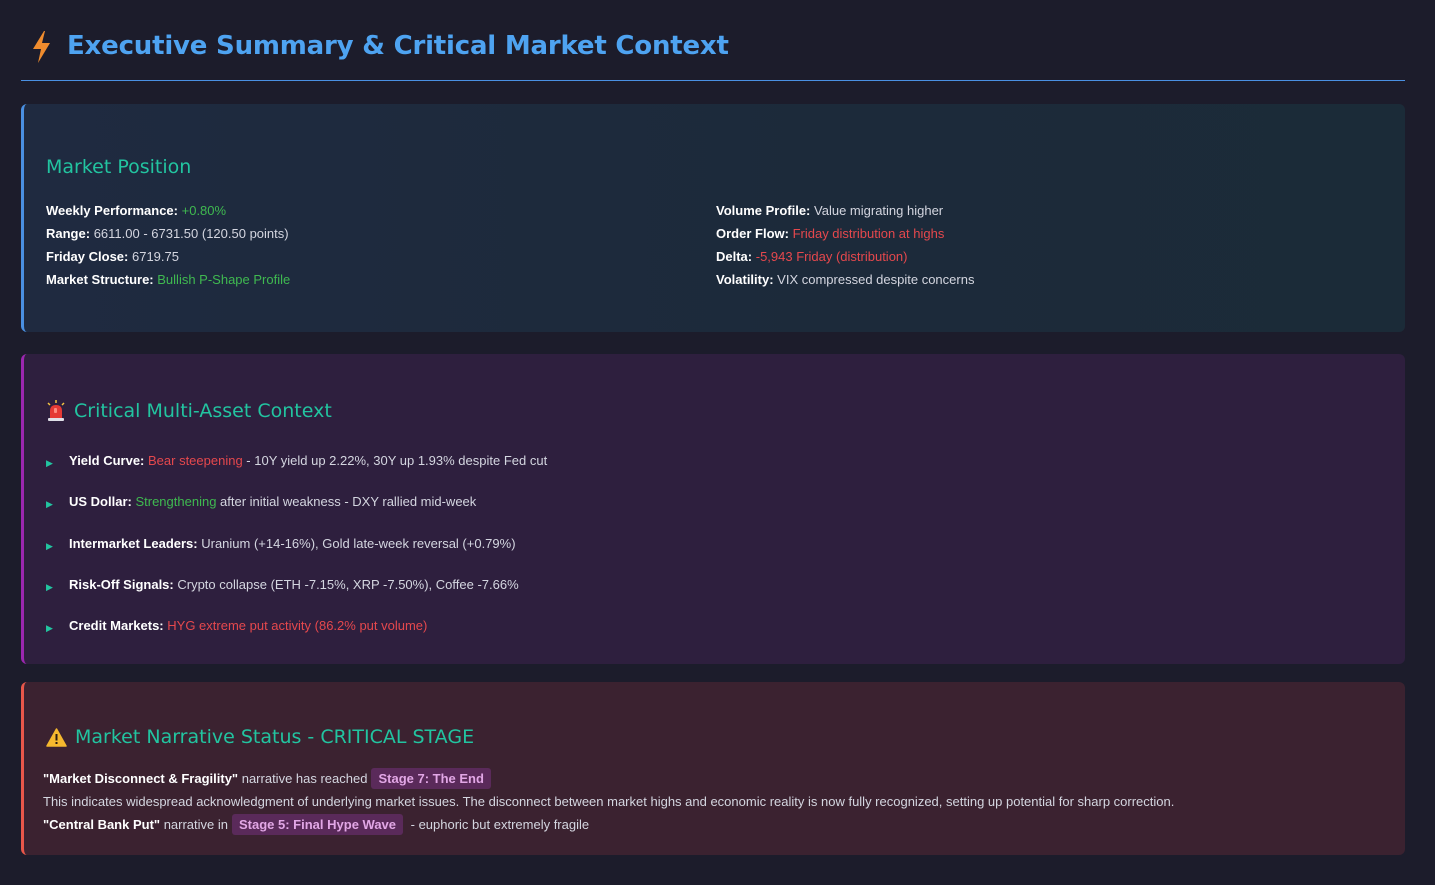 The height and width of the screenshot is (885, 1435). Describe the element at coordinates (167, 233) in the screenshot. I see `metric-row: Range: 6611.00 - 6731.50 (120.50 points)` at that location.